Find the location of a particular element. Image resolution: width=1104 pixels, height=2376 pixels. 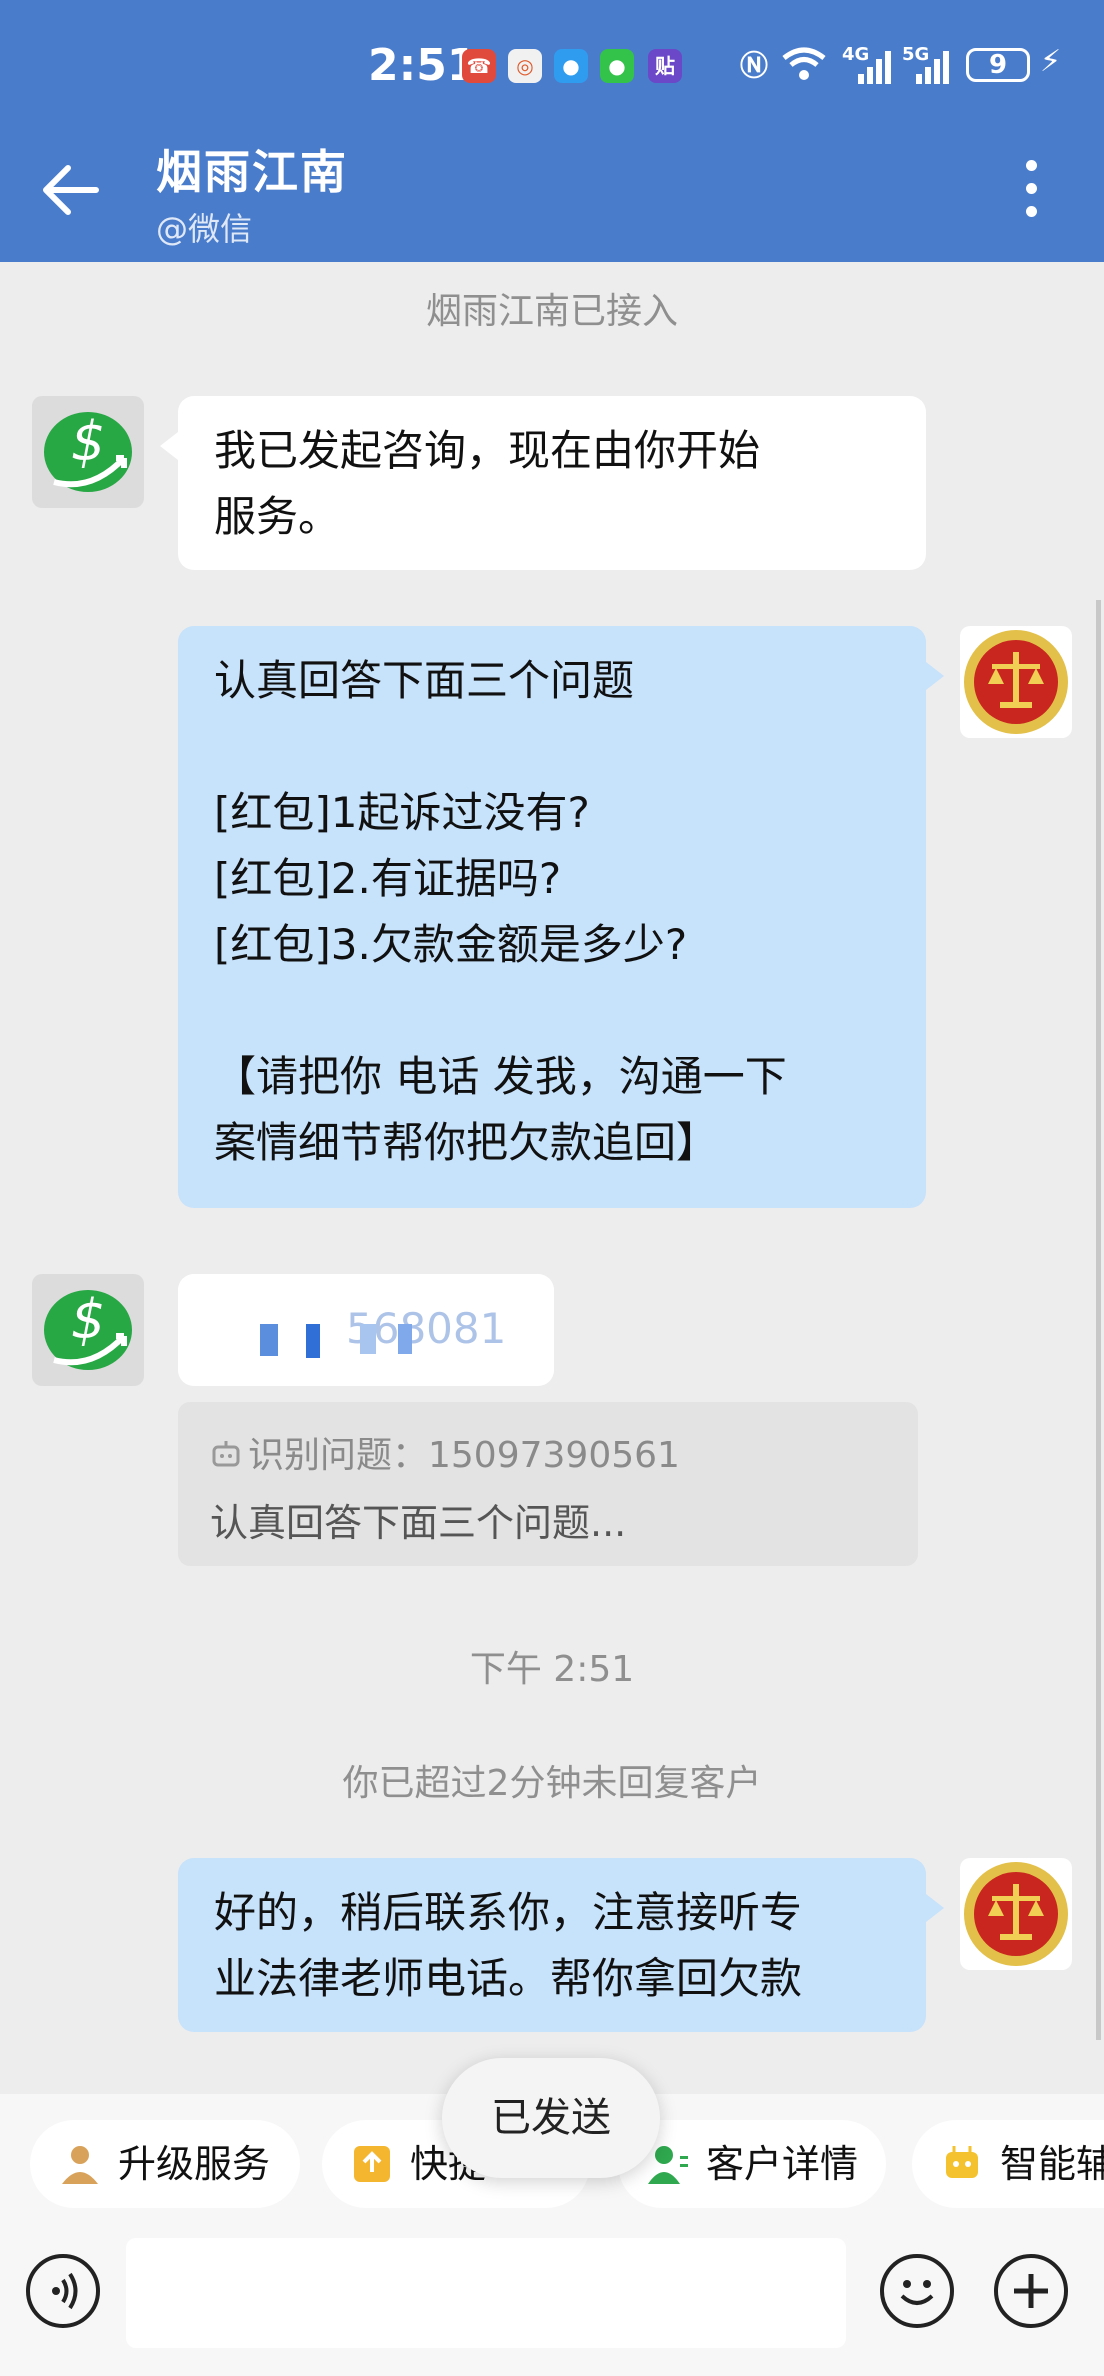

notification-app-icon: ☎ is located at coordinates (479, 66).